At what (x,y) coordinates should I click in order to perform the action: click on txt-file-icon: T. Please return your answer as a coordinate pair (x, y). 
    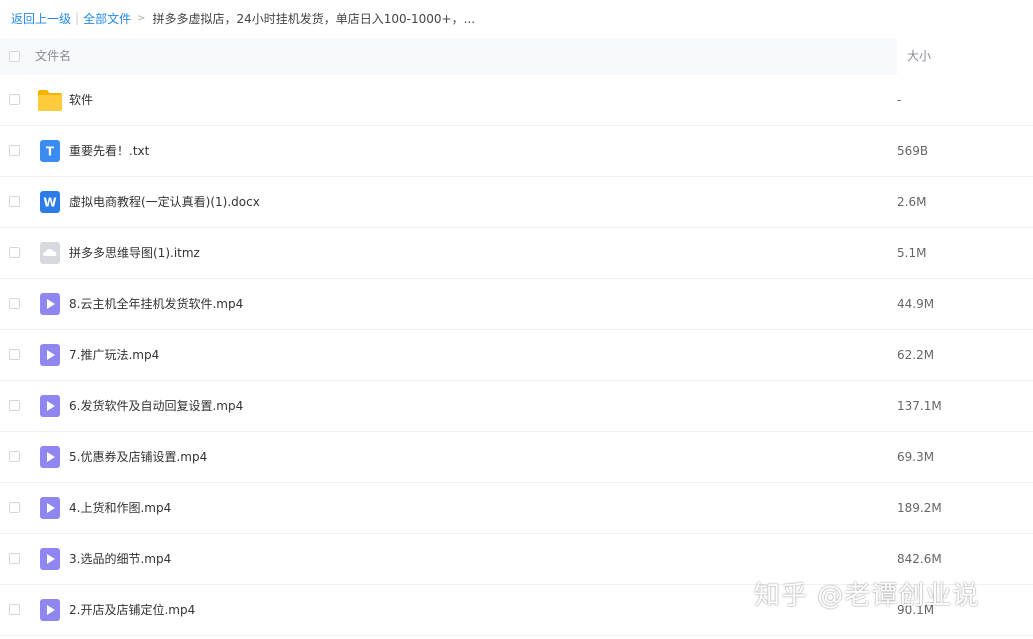
    Looking at the image, I should click on (50, 151).